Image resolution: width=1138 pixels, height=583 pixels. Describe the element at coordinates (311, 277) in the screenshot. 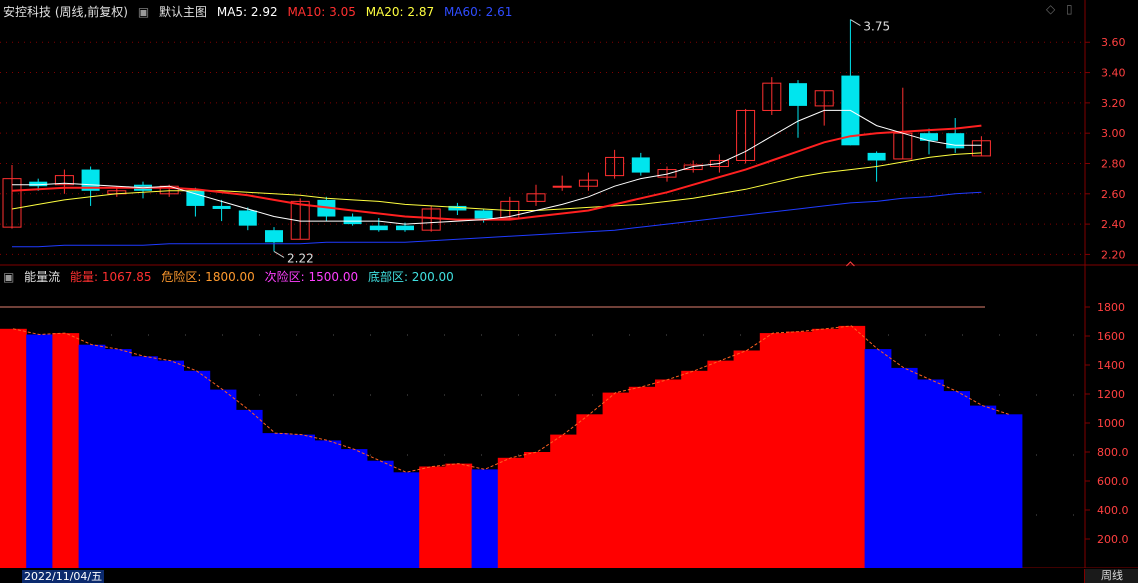

I see `second-danger-value: 次险区: 1500.00` at that location.